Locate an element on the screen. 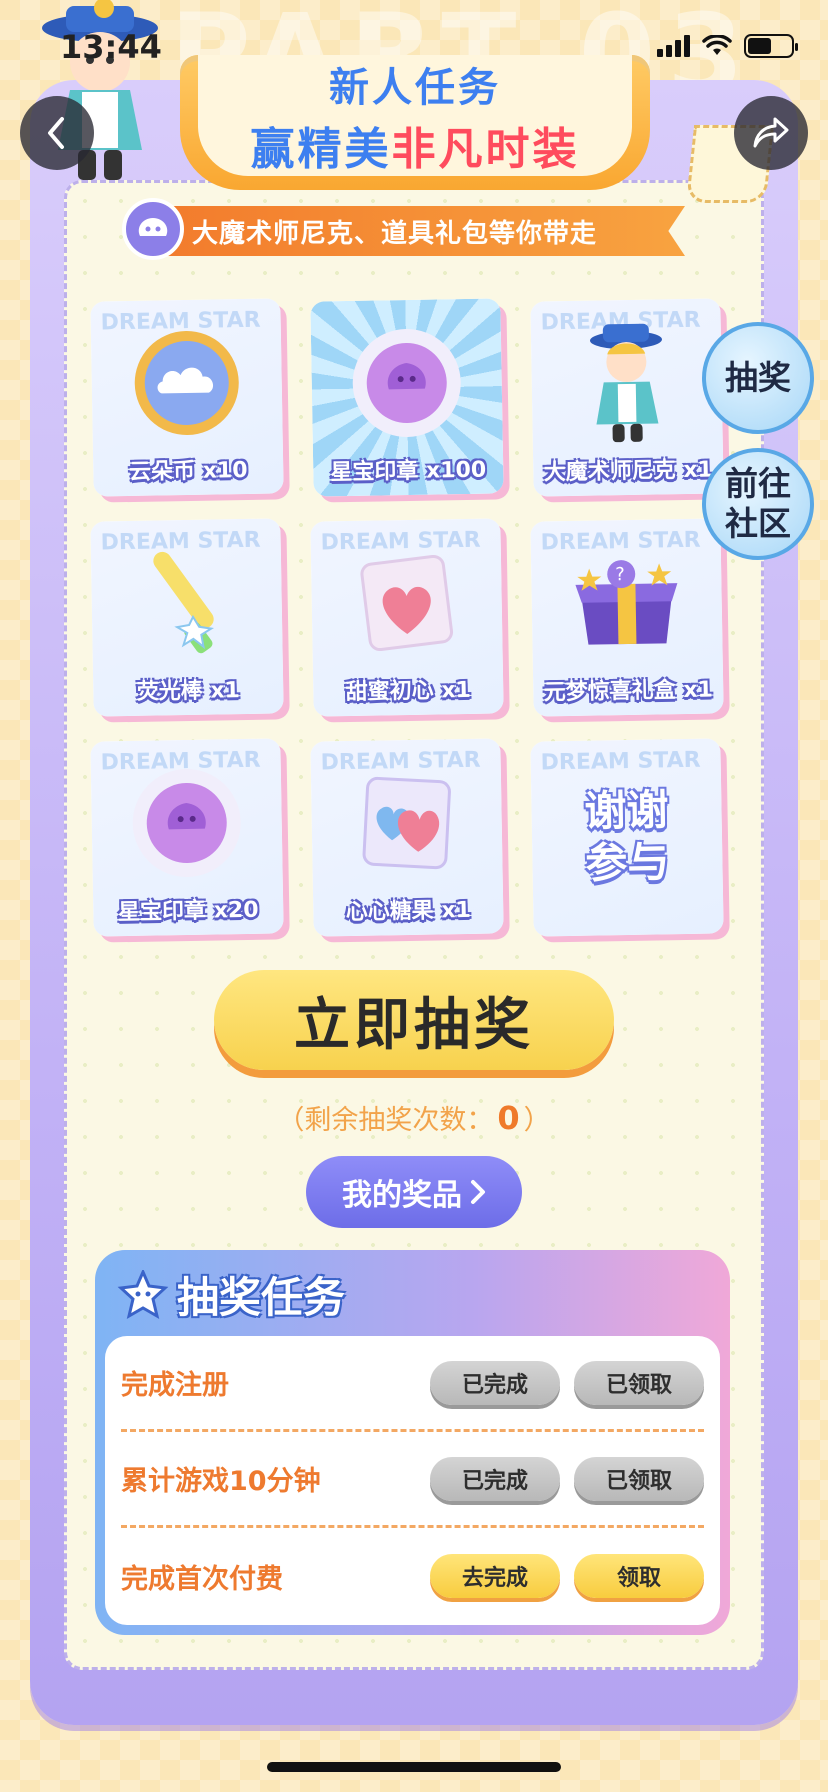 Image resolution: width=828 pixels, height=1792 pixels. prize-card: DREAM STAR 荧光棒 x1 is located at coordinates (187, 617).